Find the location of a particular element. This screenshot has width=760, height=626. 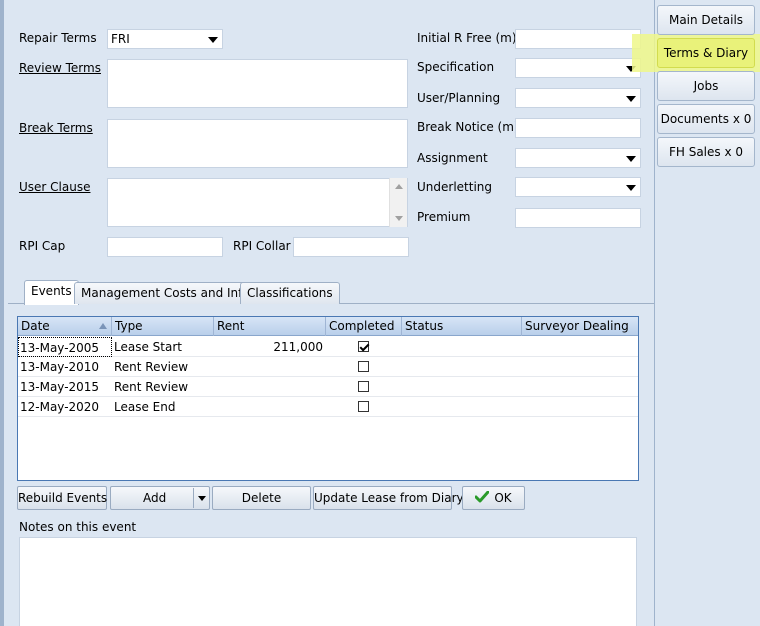

split-divider is located at coordinates (193, 498).